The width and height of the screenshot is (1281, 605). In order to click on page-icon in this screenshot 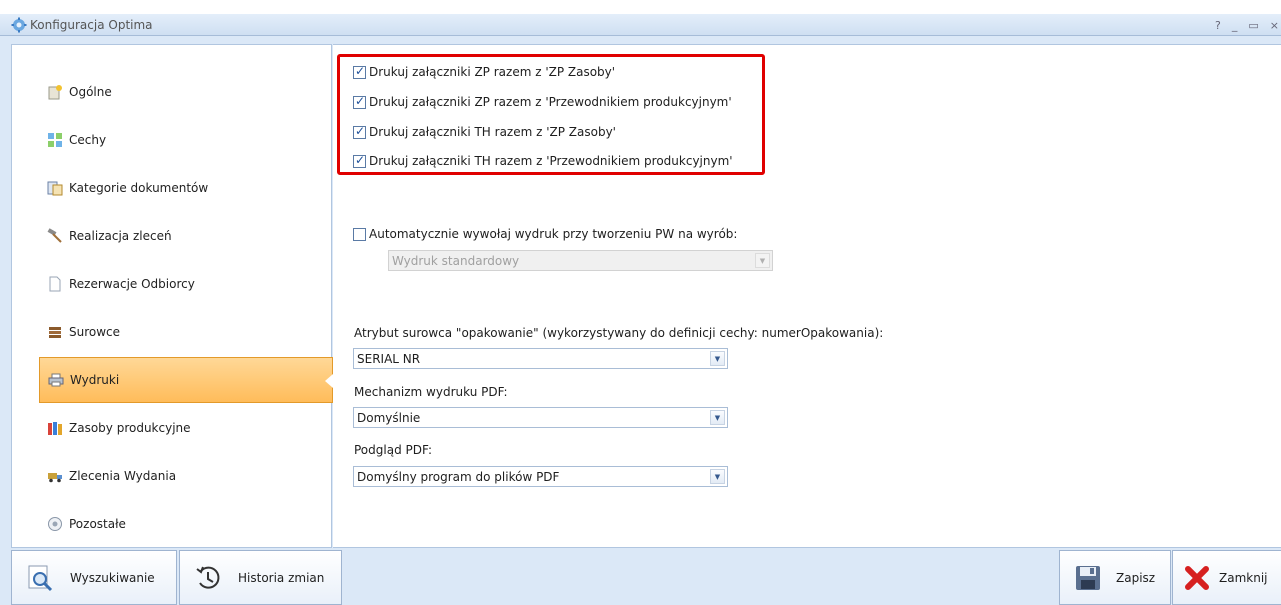, I will do `click(55, 284)`.